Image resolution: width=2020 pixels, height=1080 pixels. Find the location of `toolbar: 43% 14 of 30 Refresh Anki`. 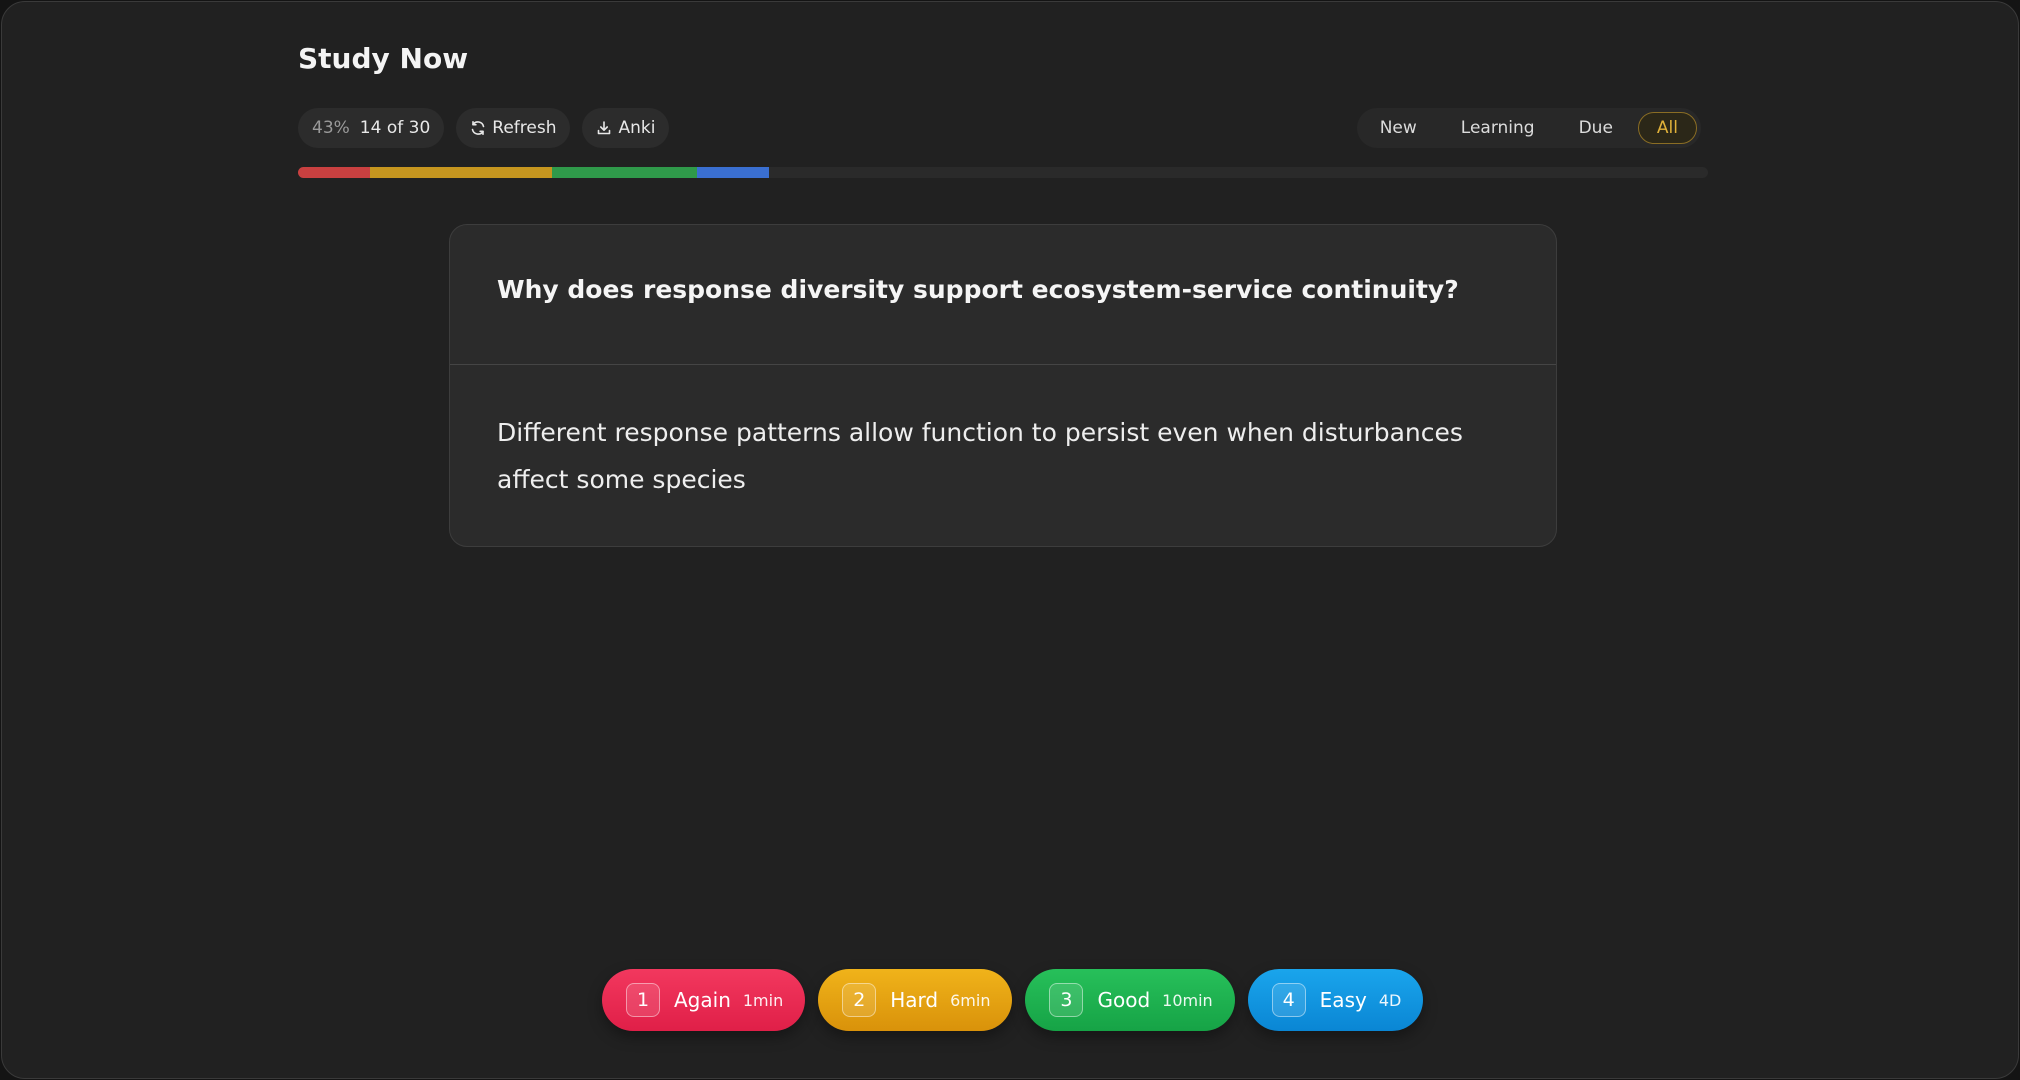

toolbar: 43% 14 of 30 Refresh Anki is located at coordinates (484, 128).